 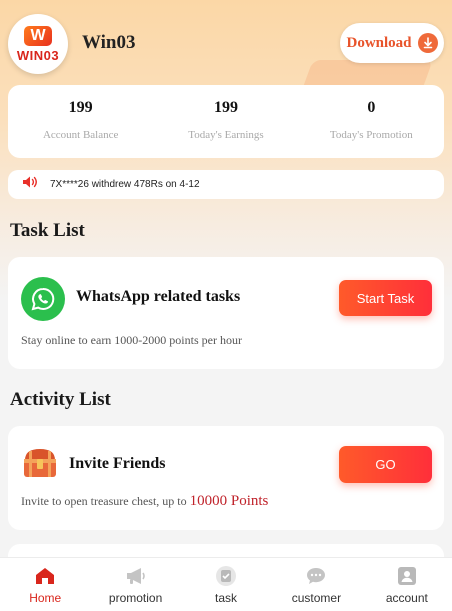 What do you see at coordinates (125, 184) in the screenshot?
I see `notice-text: 7X****26 withdrew 478Rs on 4-12` at bounding box center [125, 184].